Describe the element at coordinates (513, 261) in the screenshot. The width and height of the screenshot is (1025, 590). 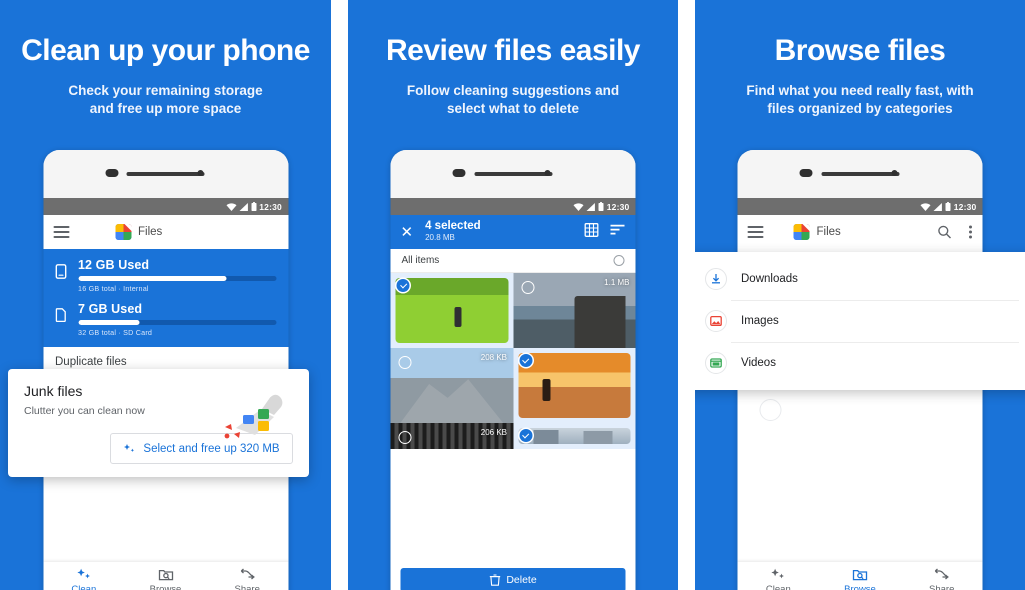
I see `all-items-row: All items` at that location.